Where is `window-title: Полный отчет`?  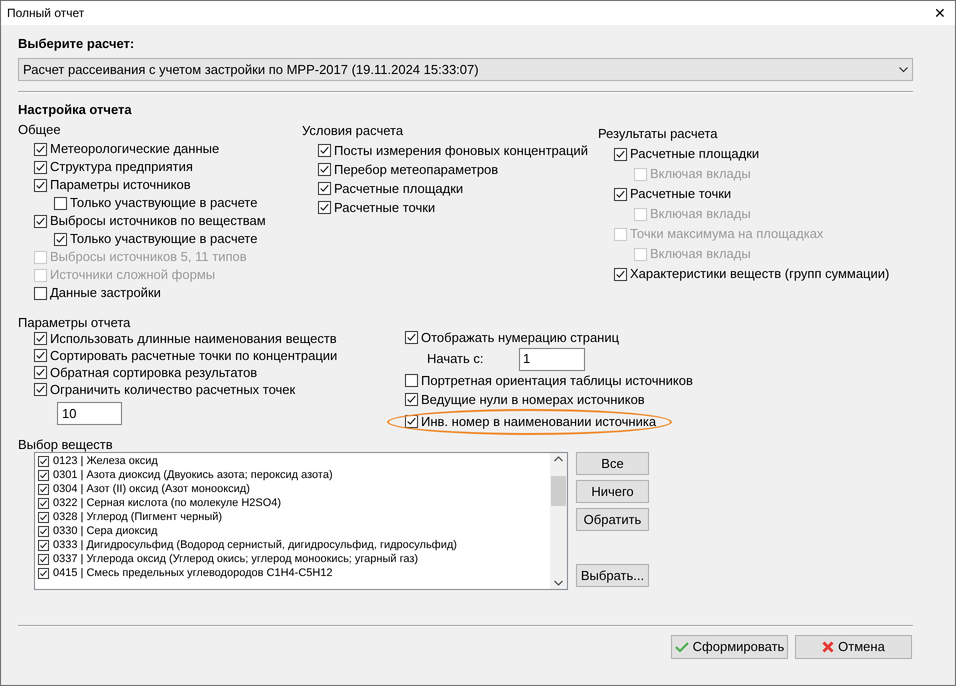 window-title: Полный отчет is located at coordinates (45, 13).